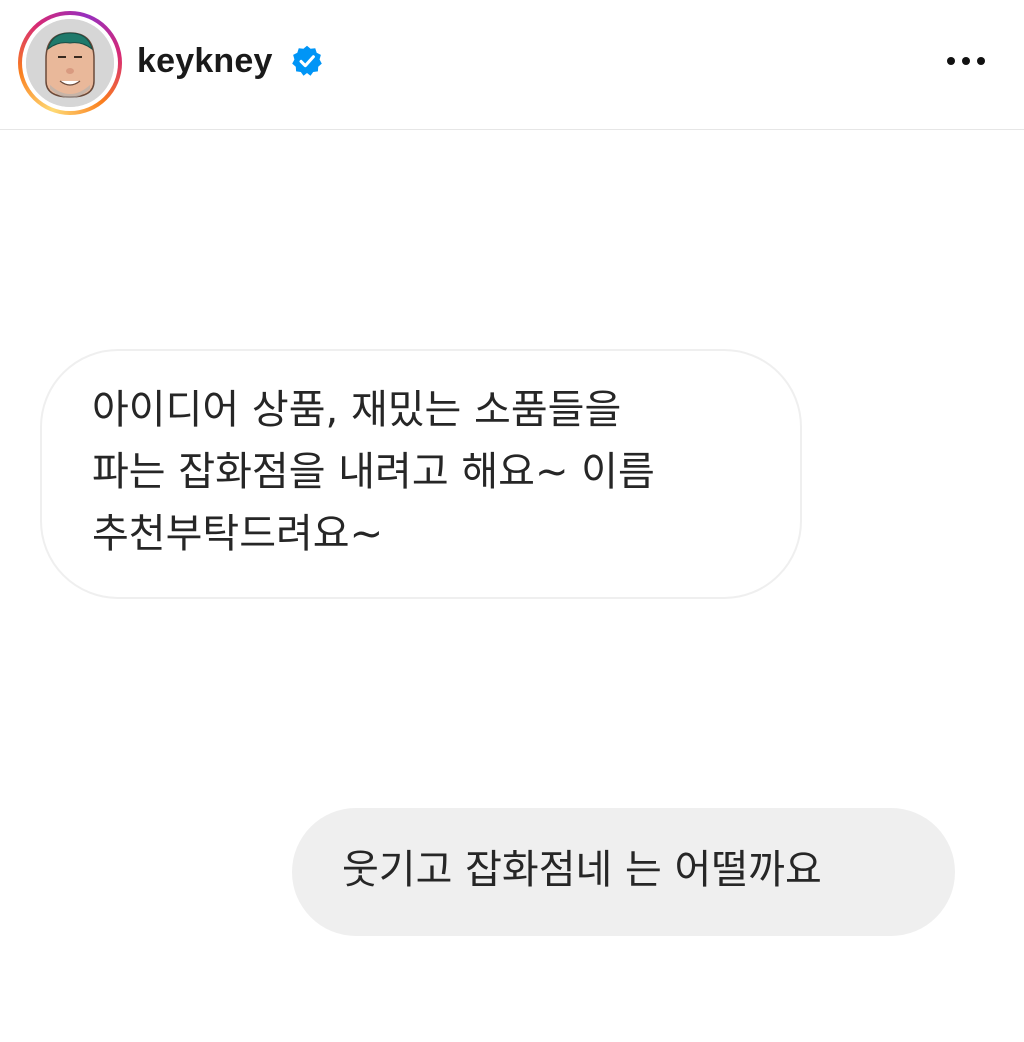 The width and height of the screenshot is (1024, 1042). What do you see at coordinates (966, 61) in the screenshot?
I see `more-options-icon` at bounding box center [966, 61].